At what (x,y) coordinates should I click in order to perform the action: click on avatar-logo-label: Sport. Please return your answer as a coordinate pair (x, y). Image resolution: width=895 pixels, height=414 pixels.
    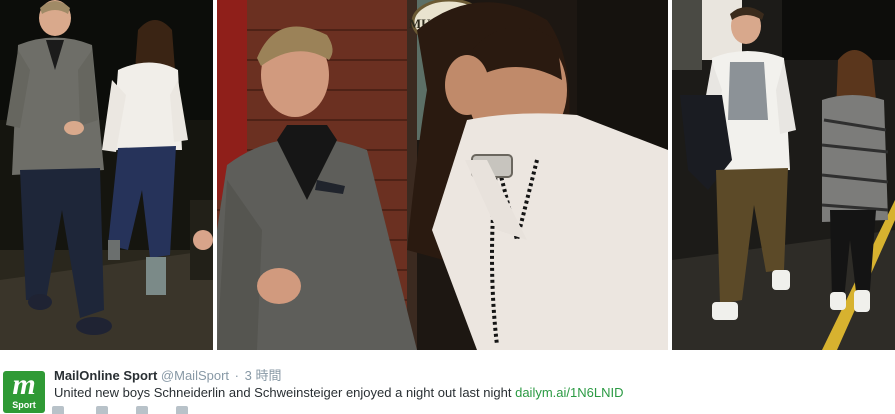
    Looking at the image, I should click on (24, 405).